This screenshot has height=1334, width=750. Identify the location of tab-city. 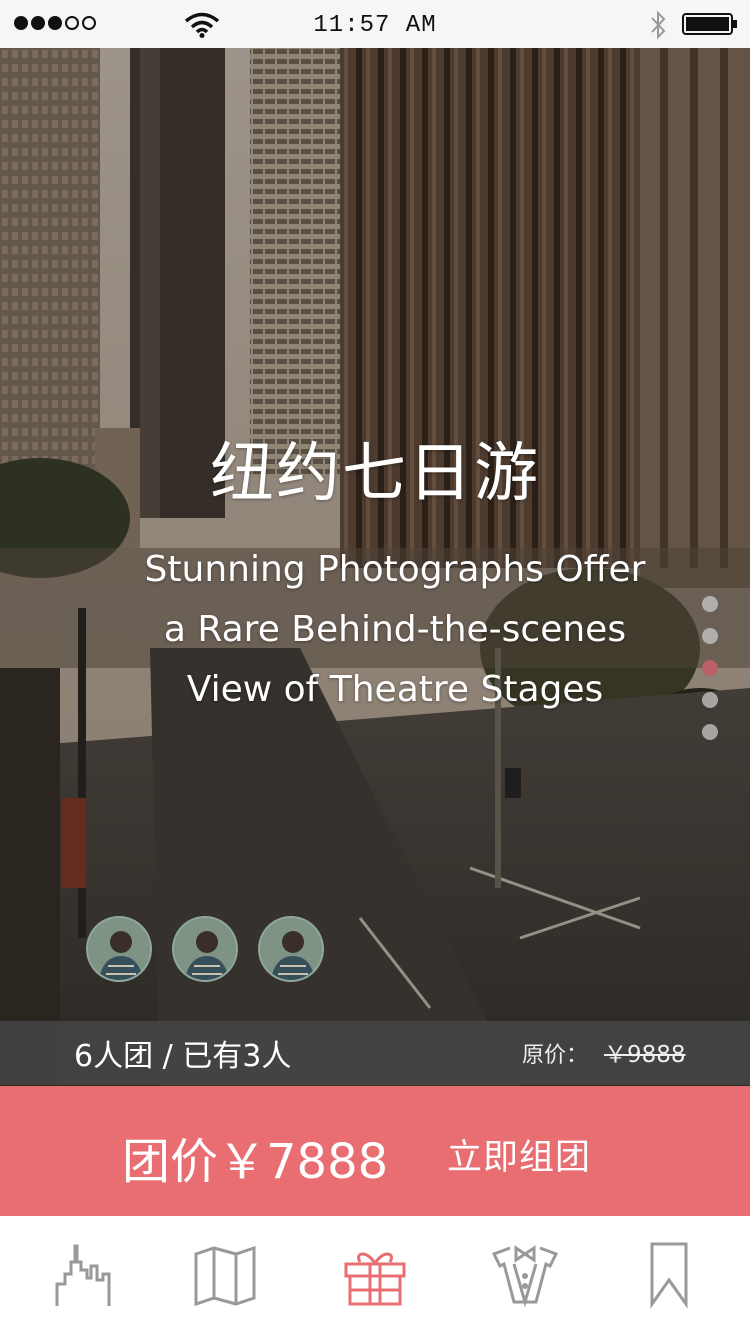
(82, 1275).